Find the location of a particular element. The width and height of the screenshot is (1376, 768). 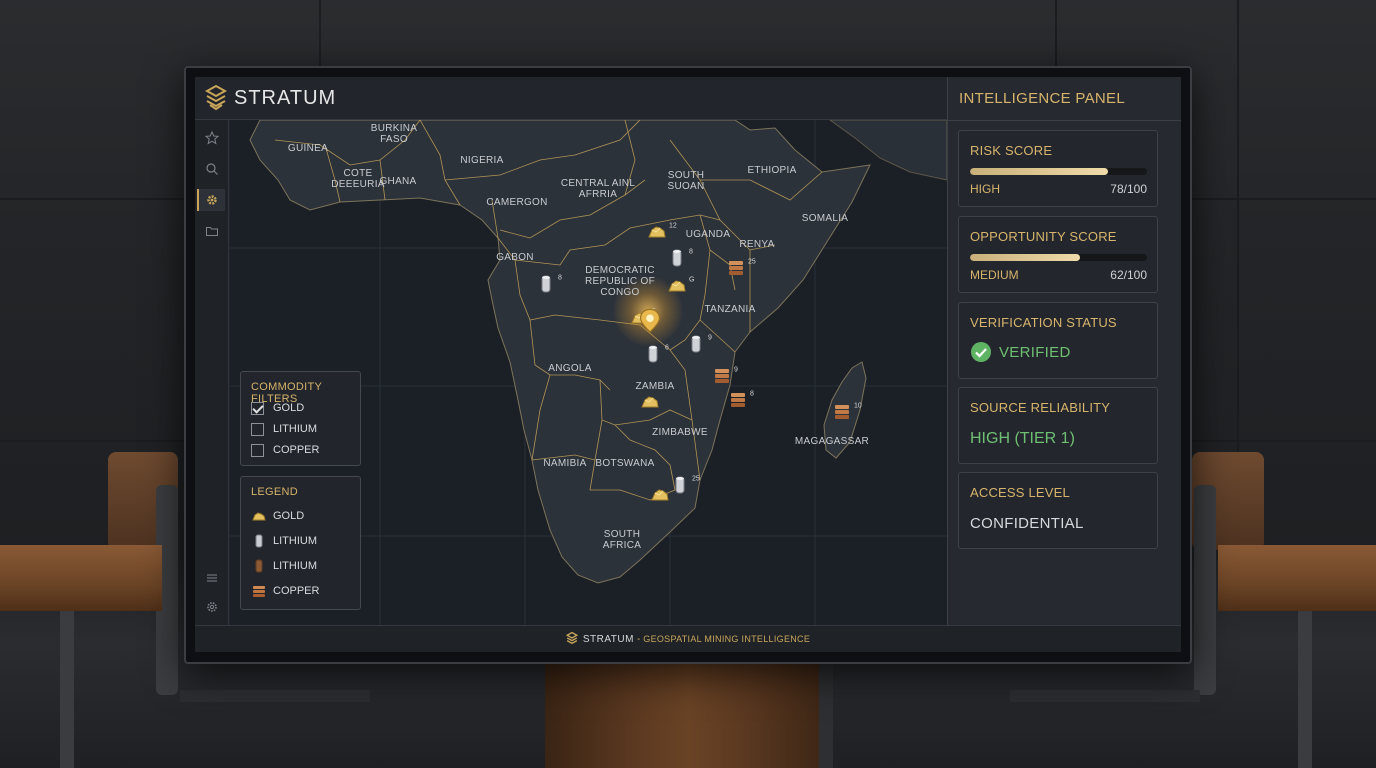

menu-icon is located at coordinates (212, 578).